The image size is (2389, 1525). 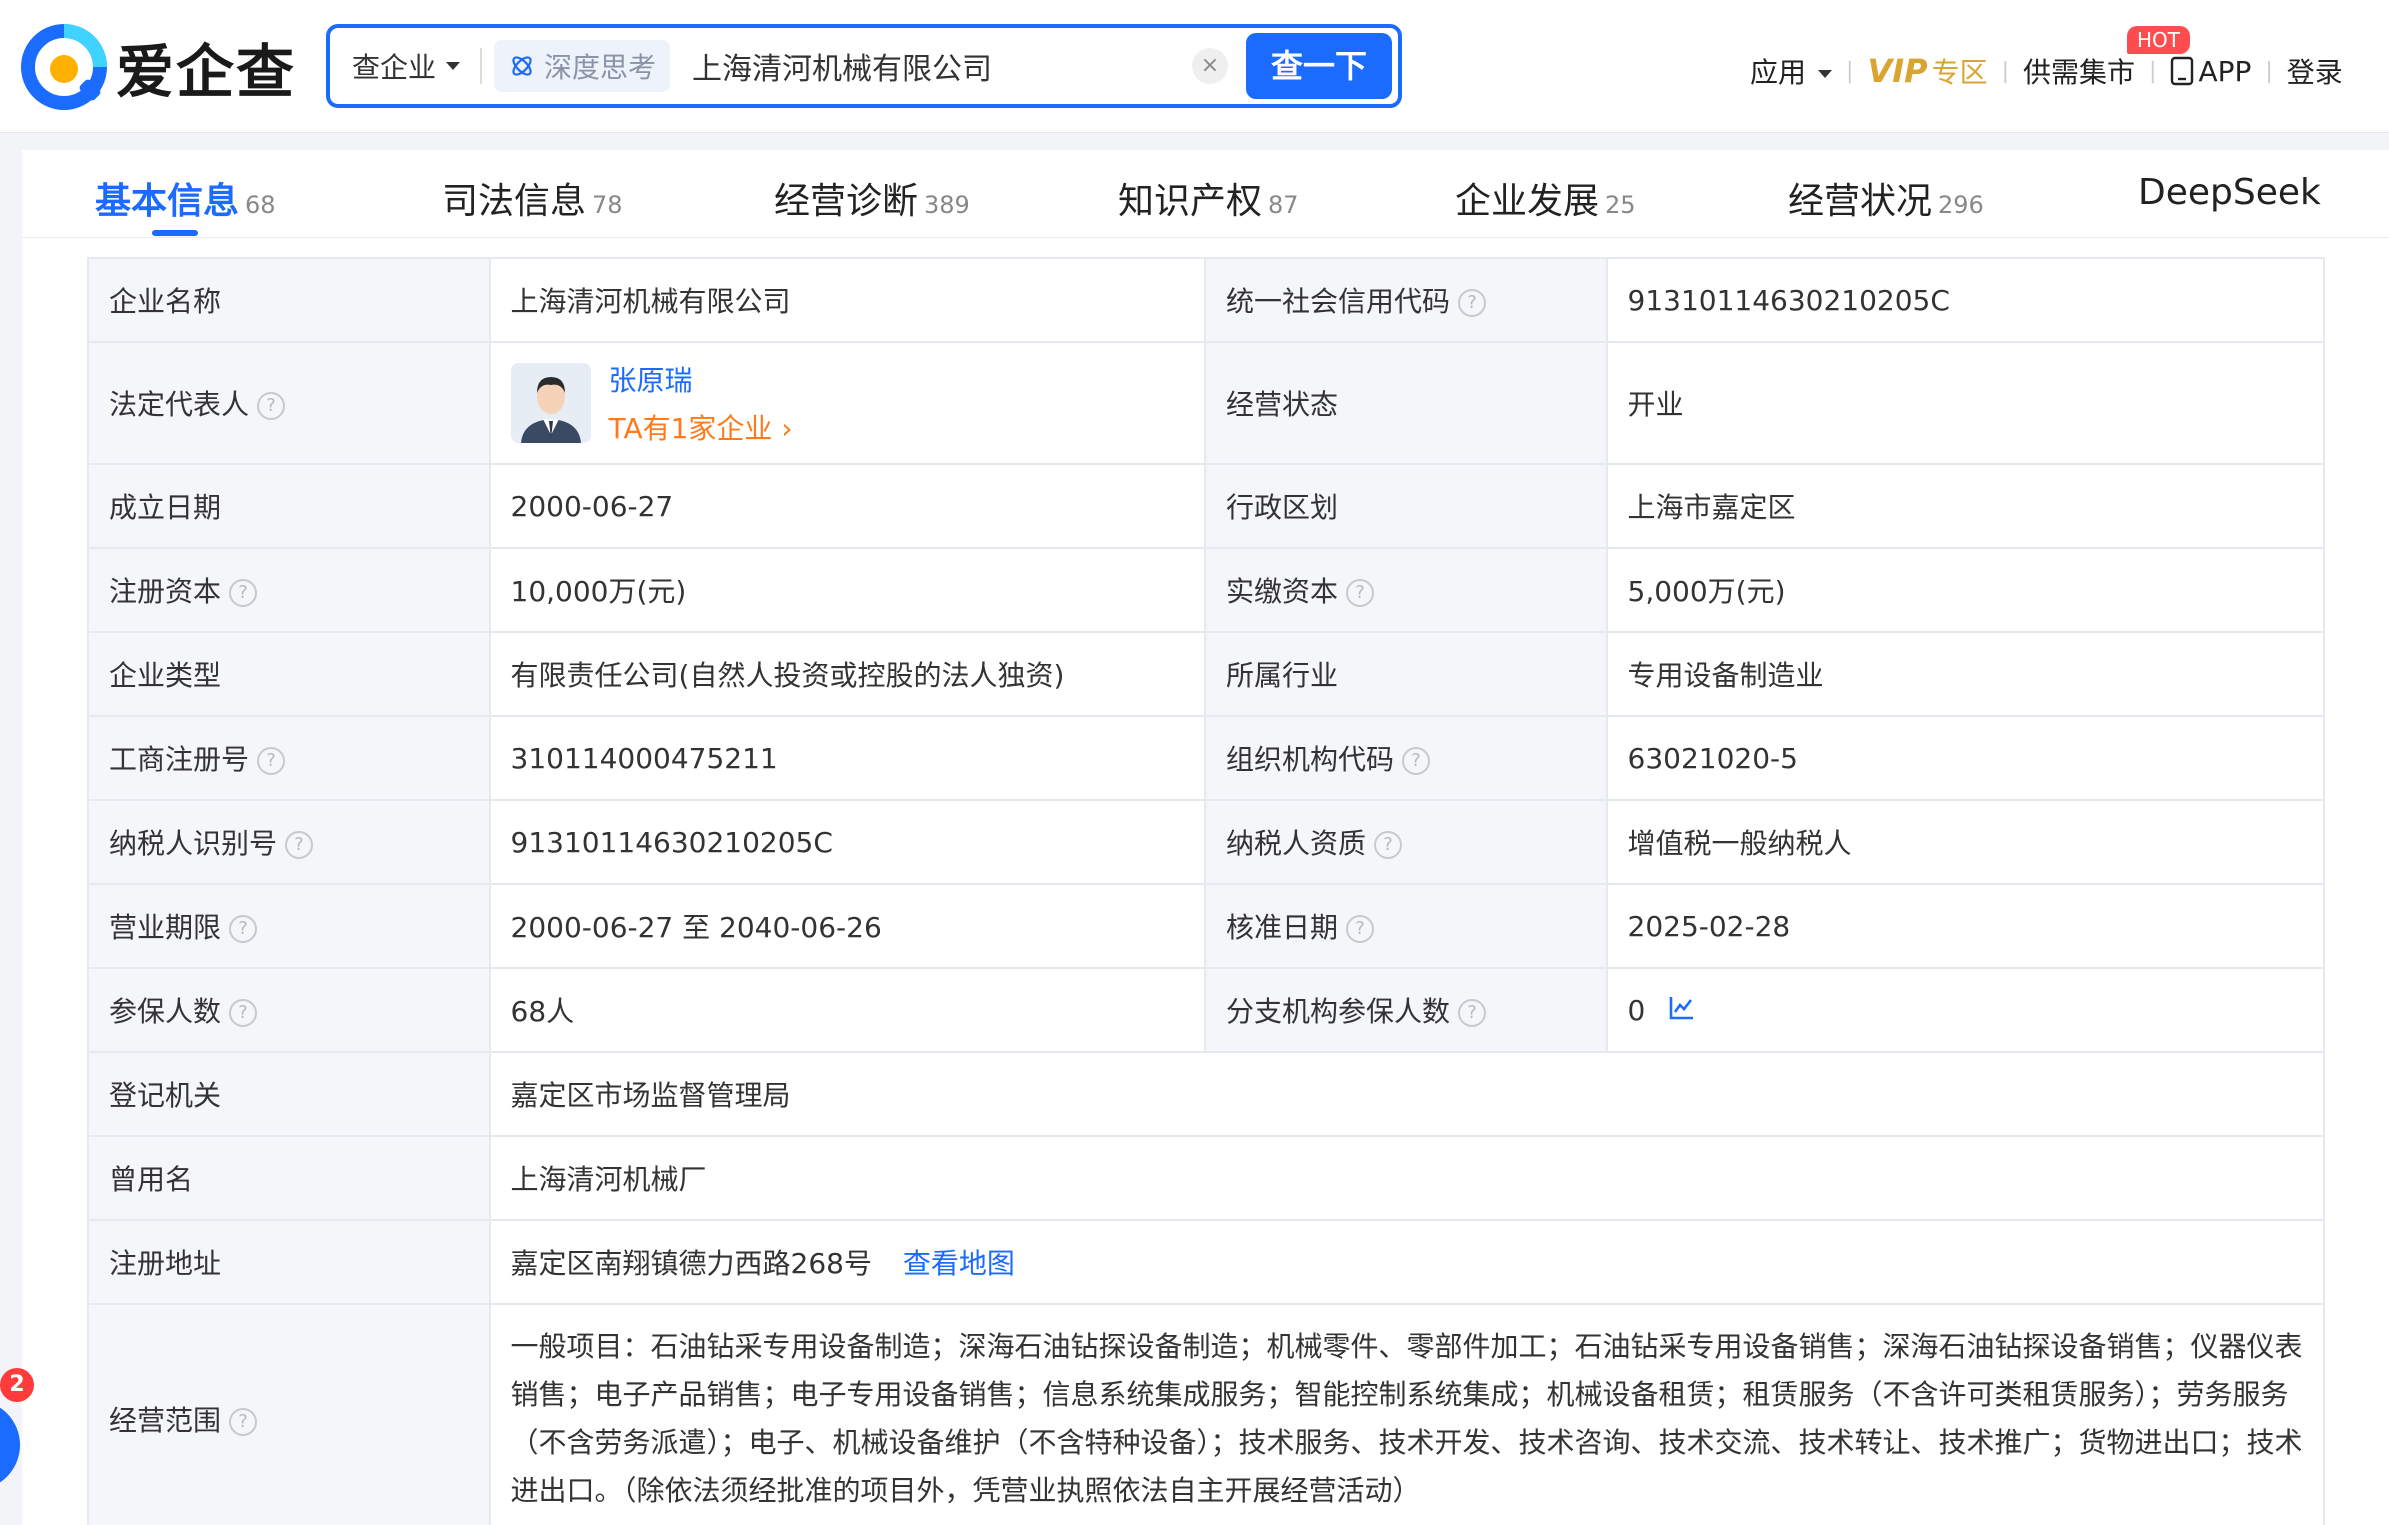 What do you see at coordinates (1210, 66) in the screenshot?
I see `clear-icon: ×` at bounding box center [1210, 66].